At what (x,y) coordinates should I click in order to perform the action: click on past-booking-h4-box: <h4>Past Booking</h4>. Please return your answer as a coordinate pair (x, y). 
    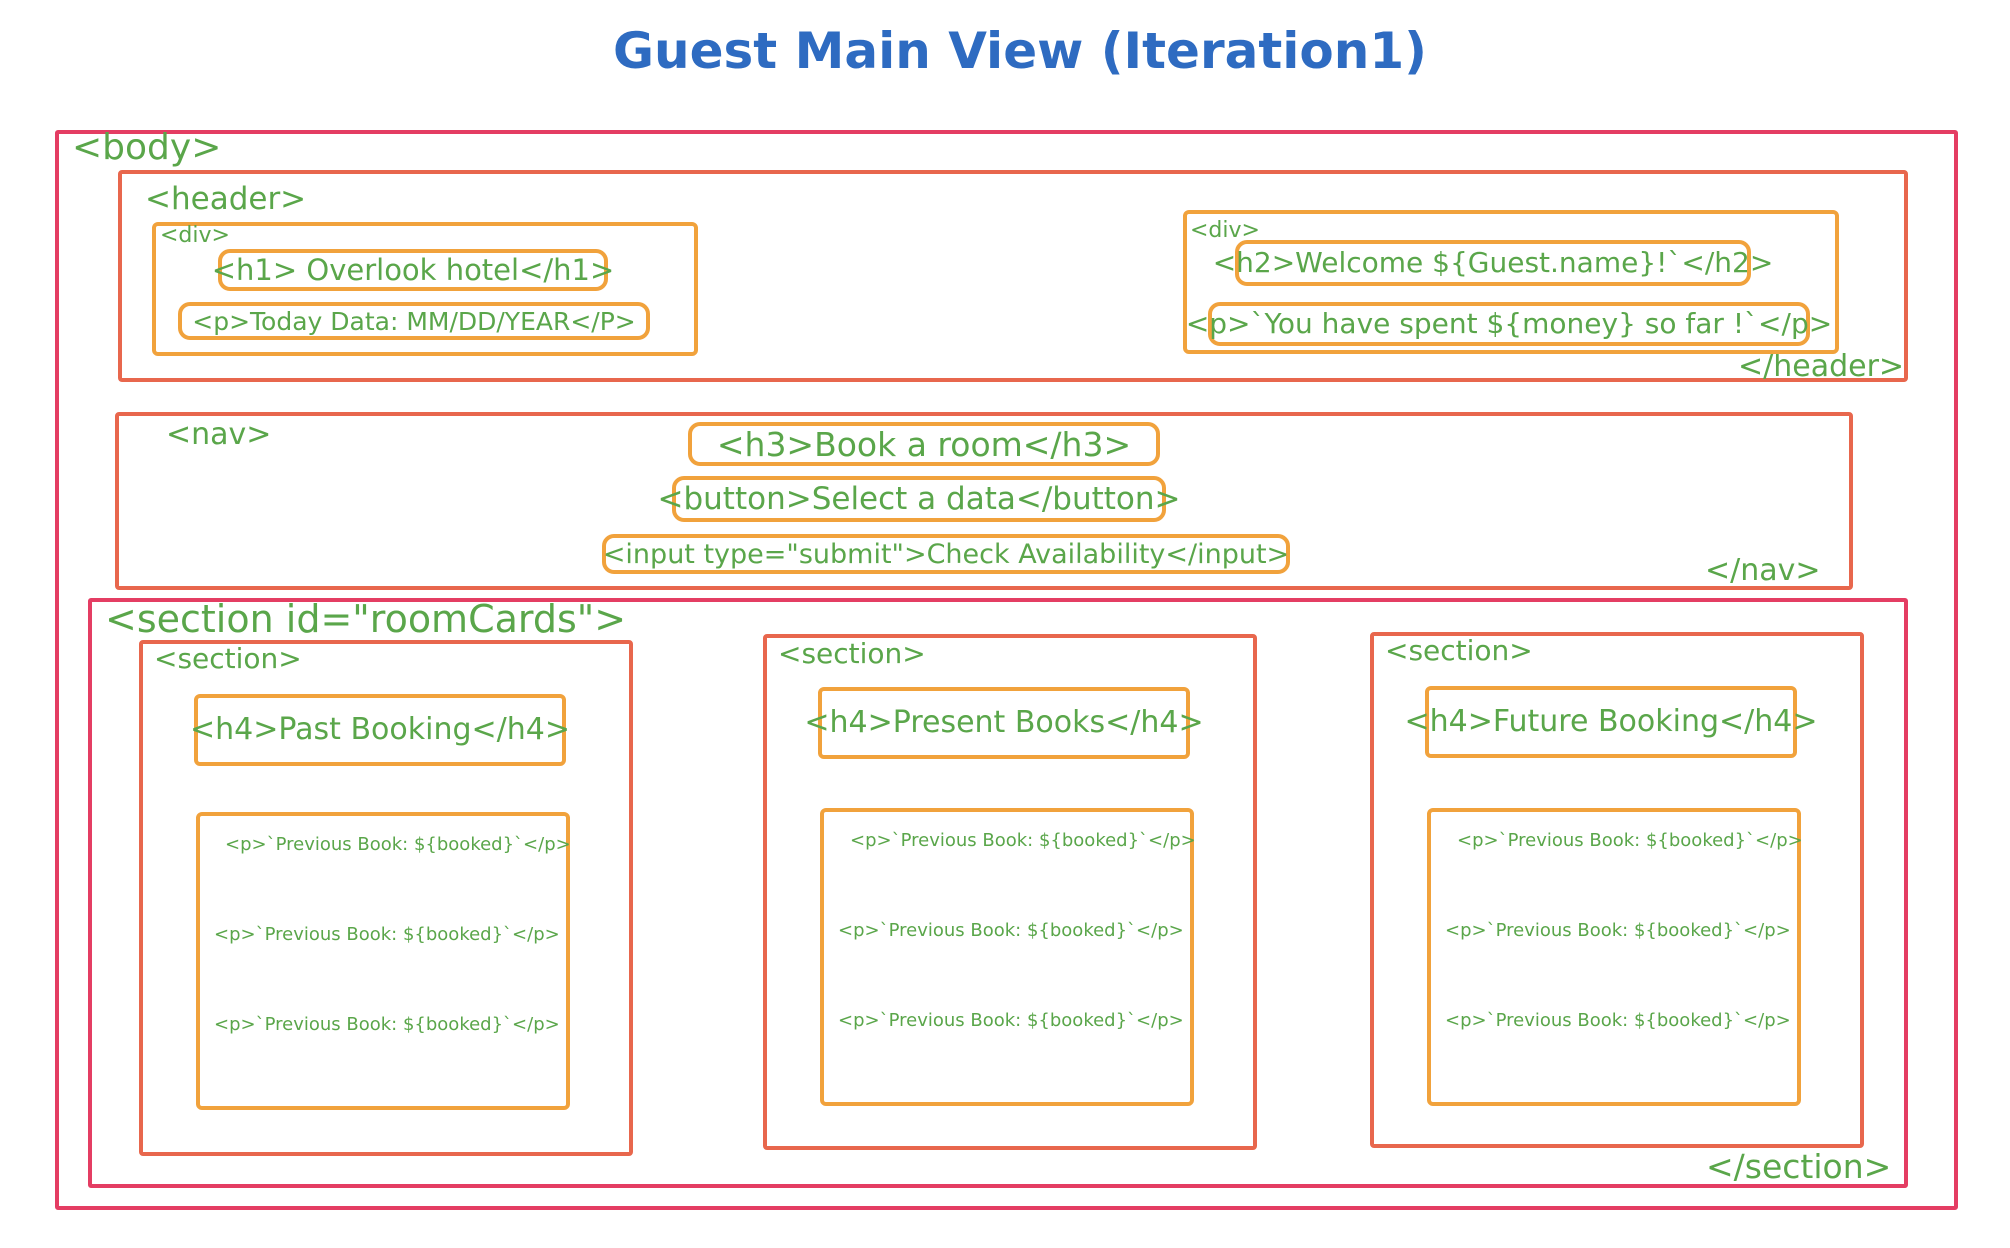
    Looking at the image, I should click on (380, 730).